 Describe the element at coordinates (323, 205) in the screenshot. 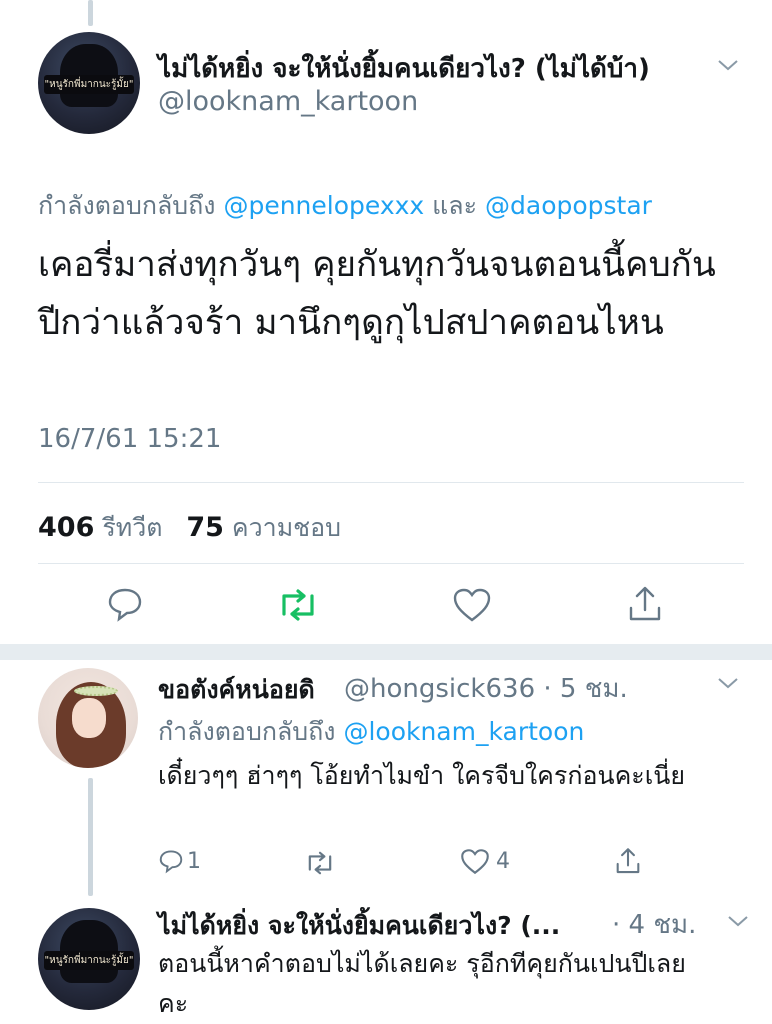

I see `mention-link: @pennelopexxx` at that location.